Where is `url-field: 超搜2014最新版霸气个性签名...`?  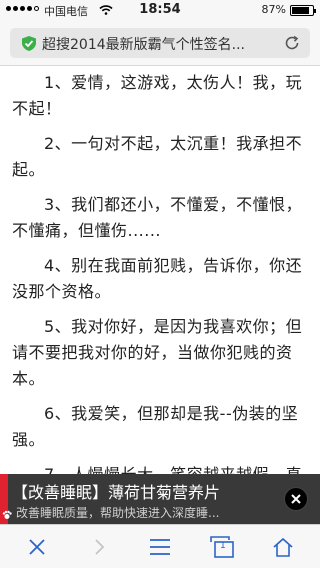
url-field: 超搜2014最新版霸气个性签名... is located at coordinates (160, 43).